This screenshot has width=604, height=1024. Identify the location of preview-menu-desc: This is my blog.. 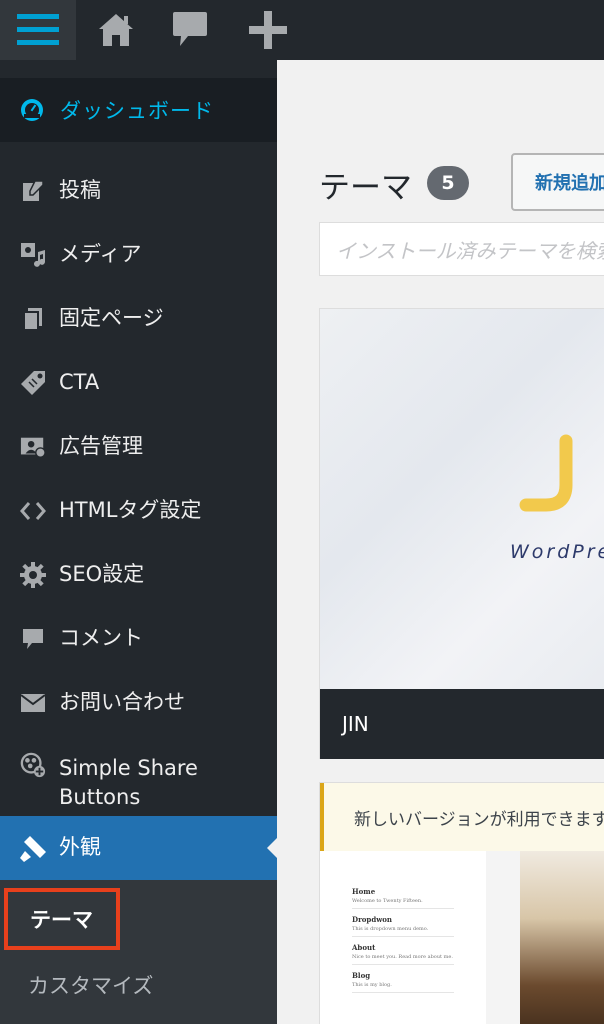
(372, 985).